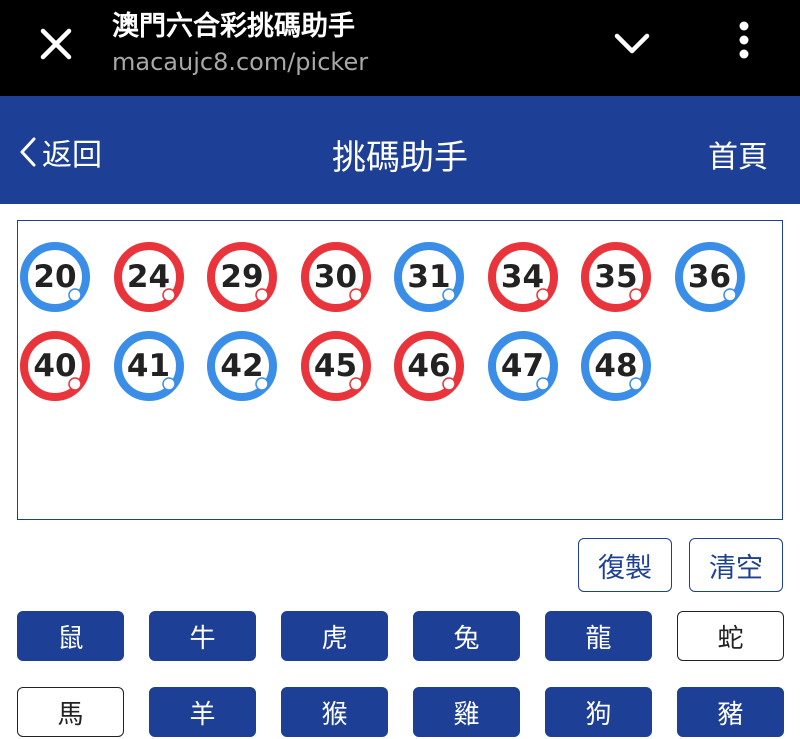  I want to click on close-icon, so click(56, 44).